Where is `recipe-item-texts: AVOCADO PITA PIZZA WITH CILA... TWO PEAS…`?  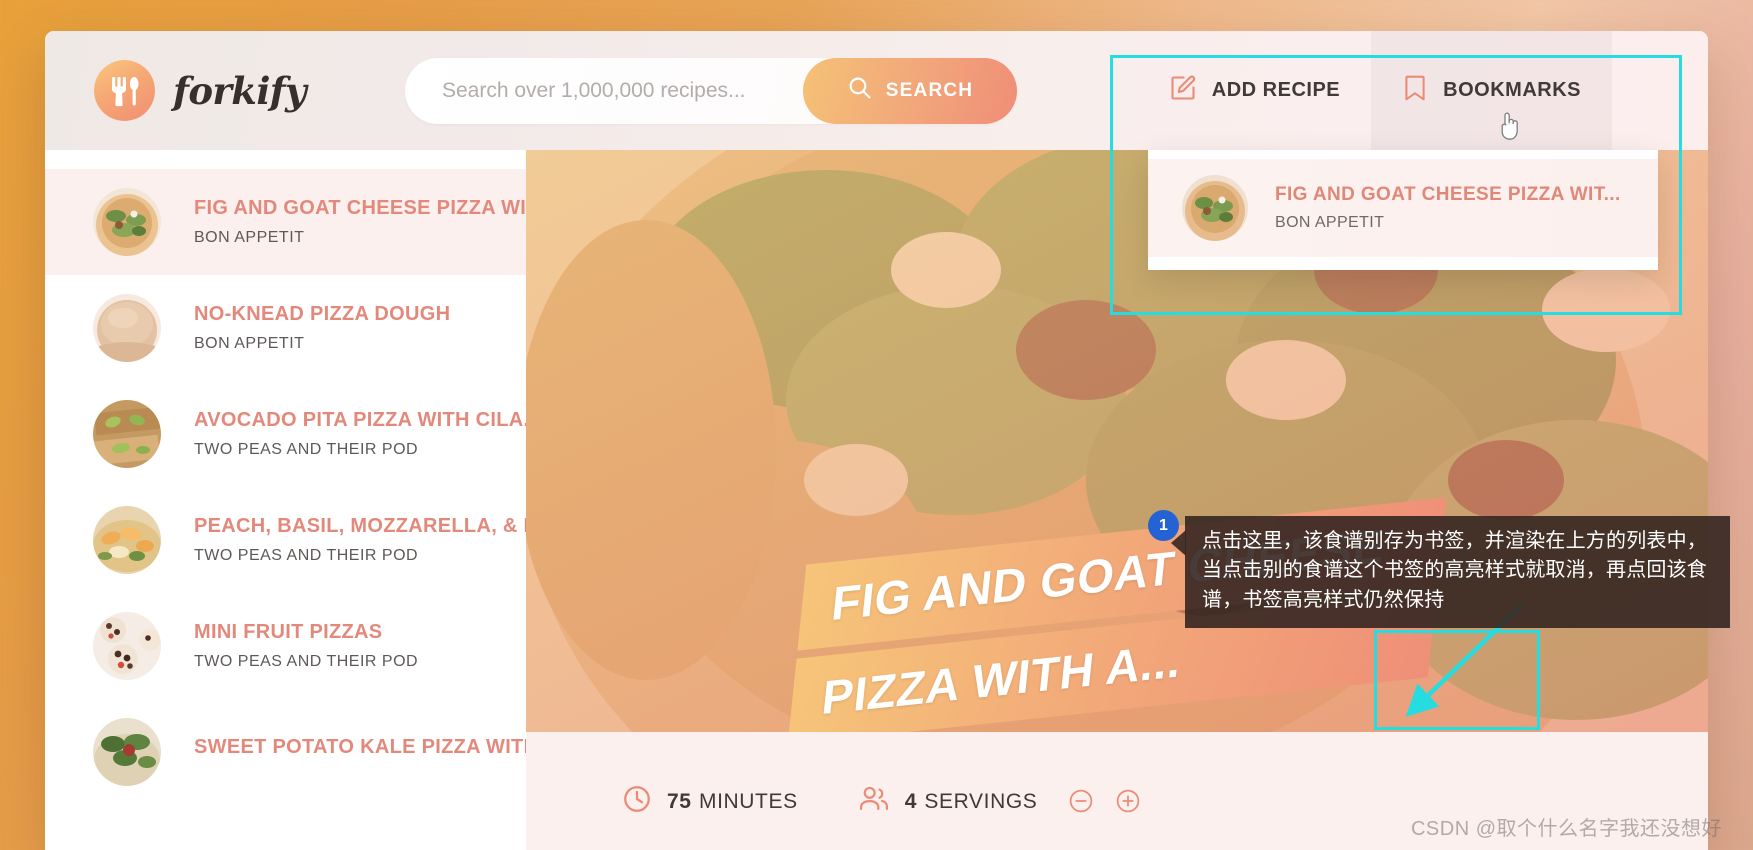
recipe-item-texts: AVOCADO PITA PIZZA WITH CILA... TWO PEAS… is located at coordinates (360, 434).